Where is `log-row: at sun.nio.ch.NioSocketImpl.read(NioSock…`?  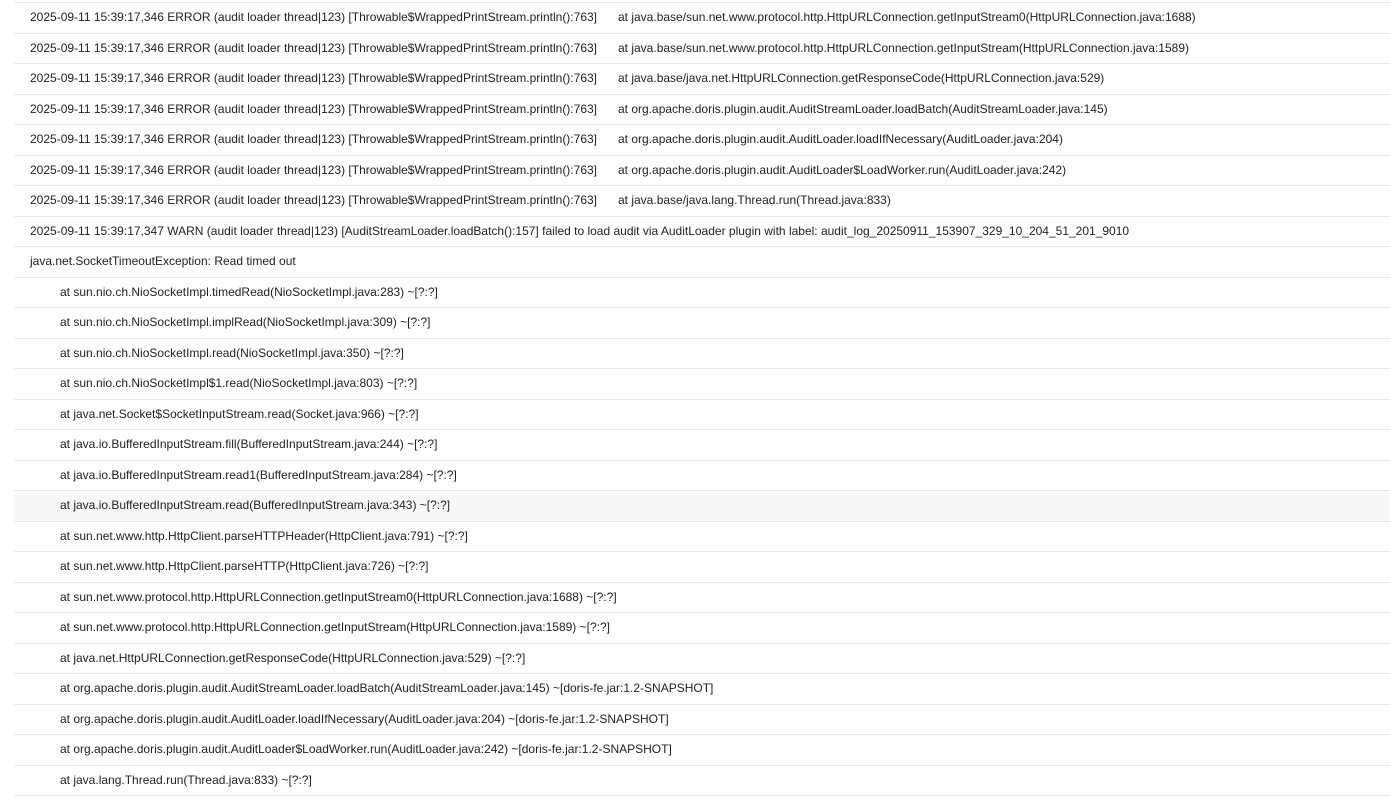
log-row: at sun.nio.ch.NioSocketImpl.read(NioSock… is located at coordinates (702, 354).